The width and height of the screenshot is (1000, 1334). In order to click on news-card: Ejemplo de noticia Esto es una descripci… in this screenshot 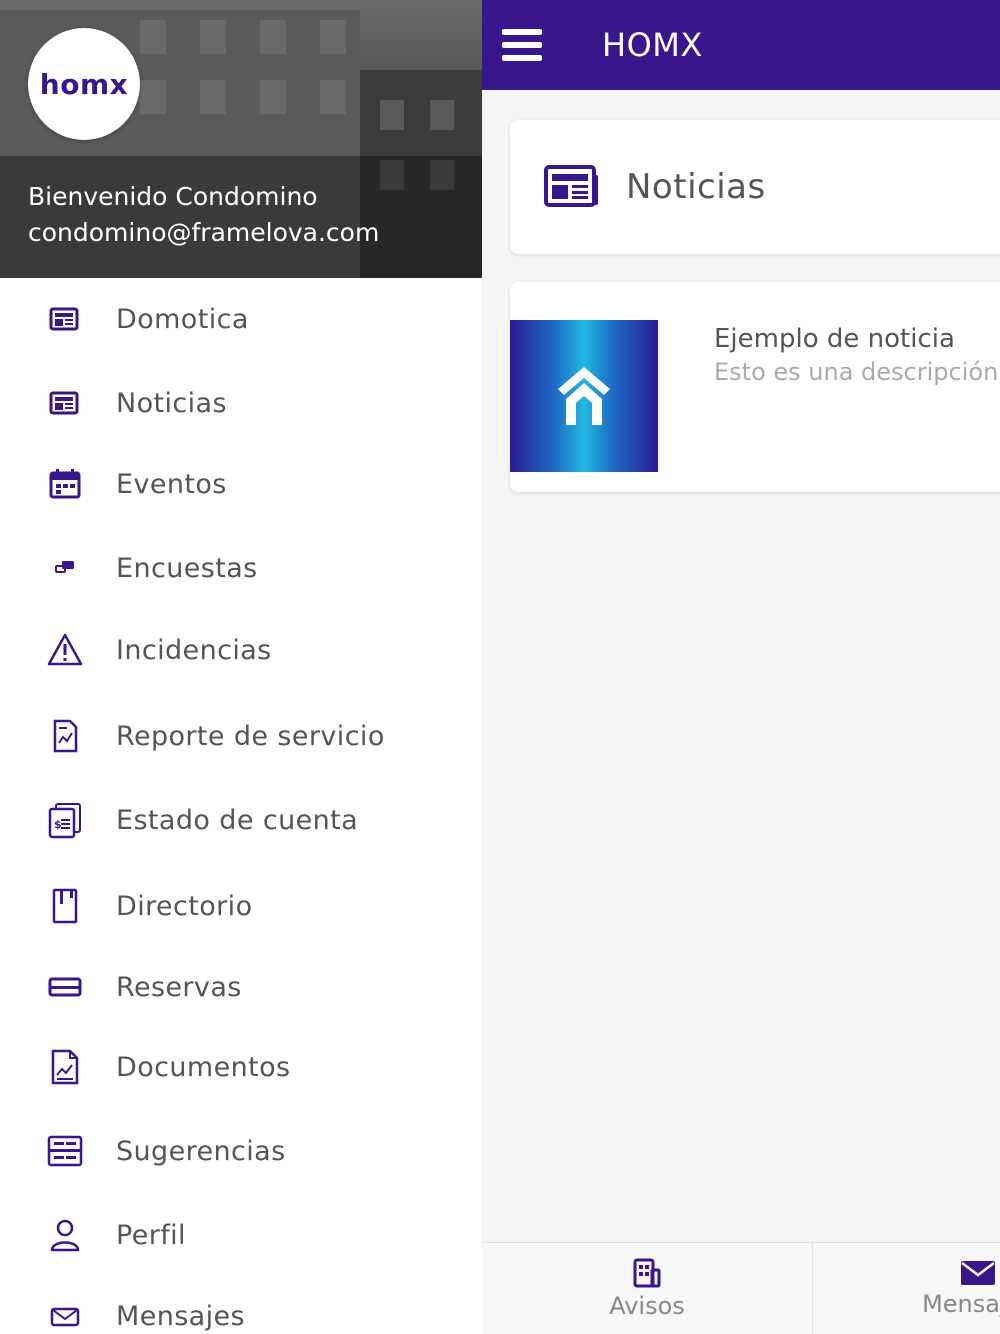, I will do `click(755, 387)`.